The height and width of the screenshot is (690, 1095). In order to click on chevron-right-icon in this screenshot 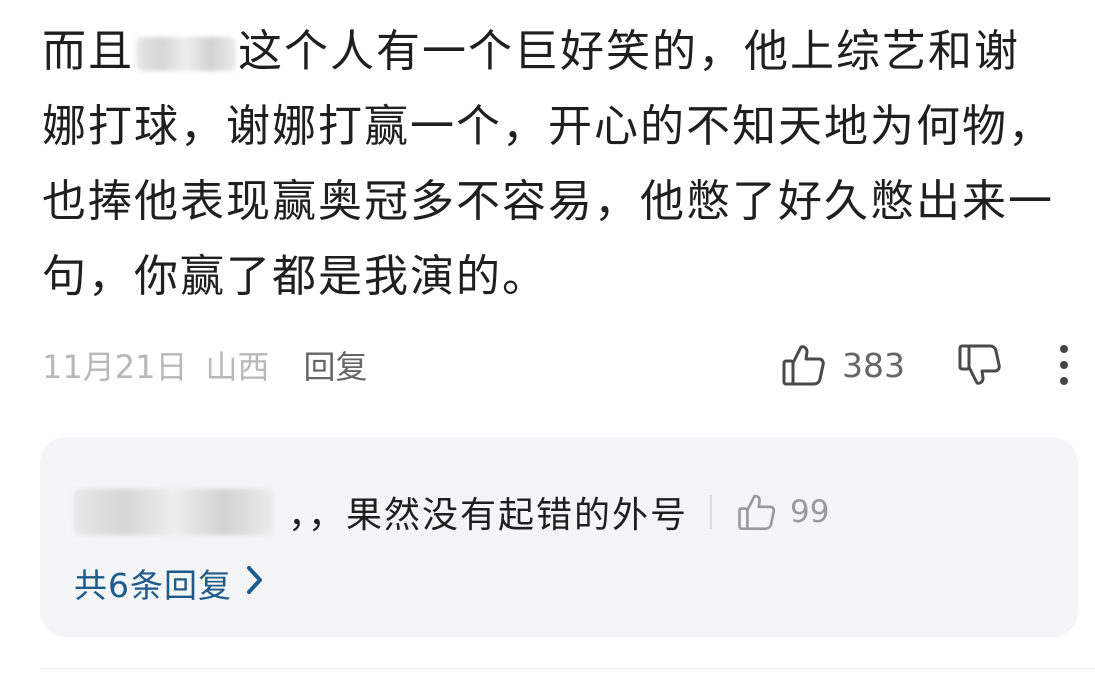, I will do `click(255, 583)`.